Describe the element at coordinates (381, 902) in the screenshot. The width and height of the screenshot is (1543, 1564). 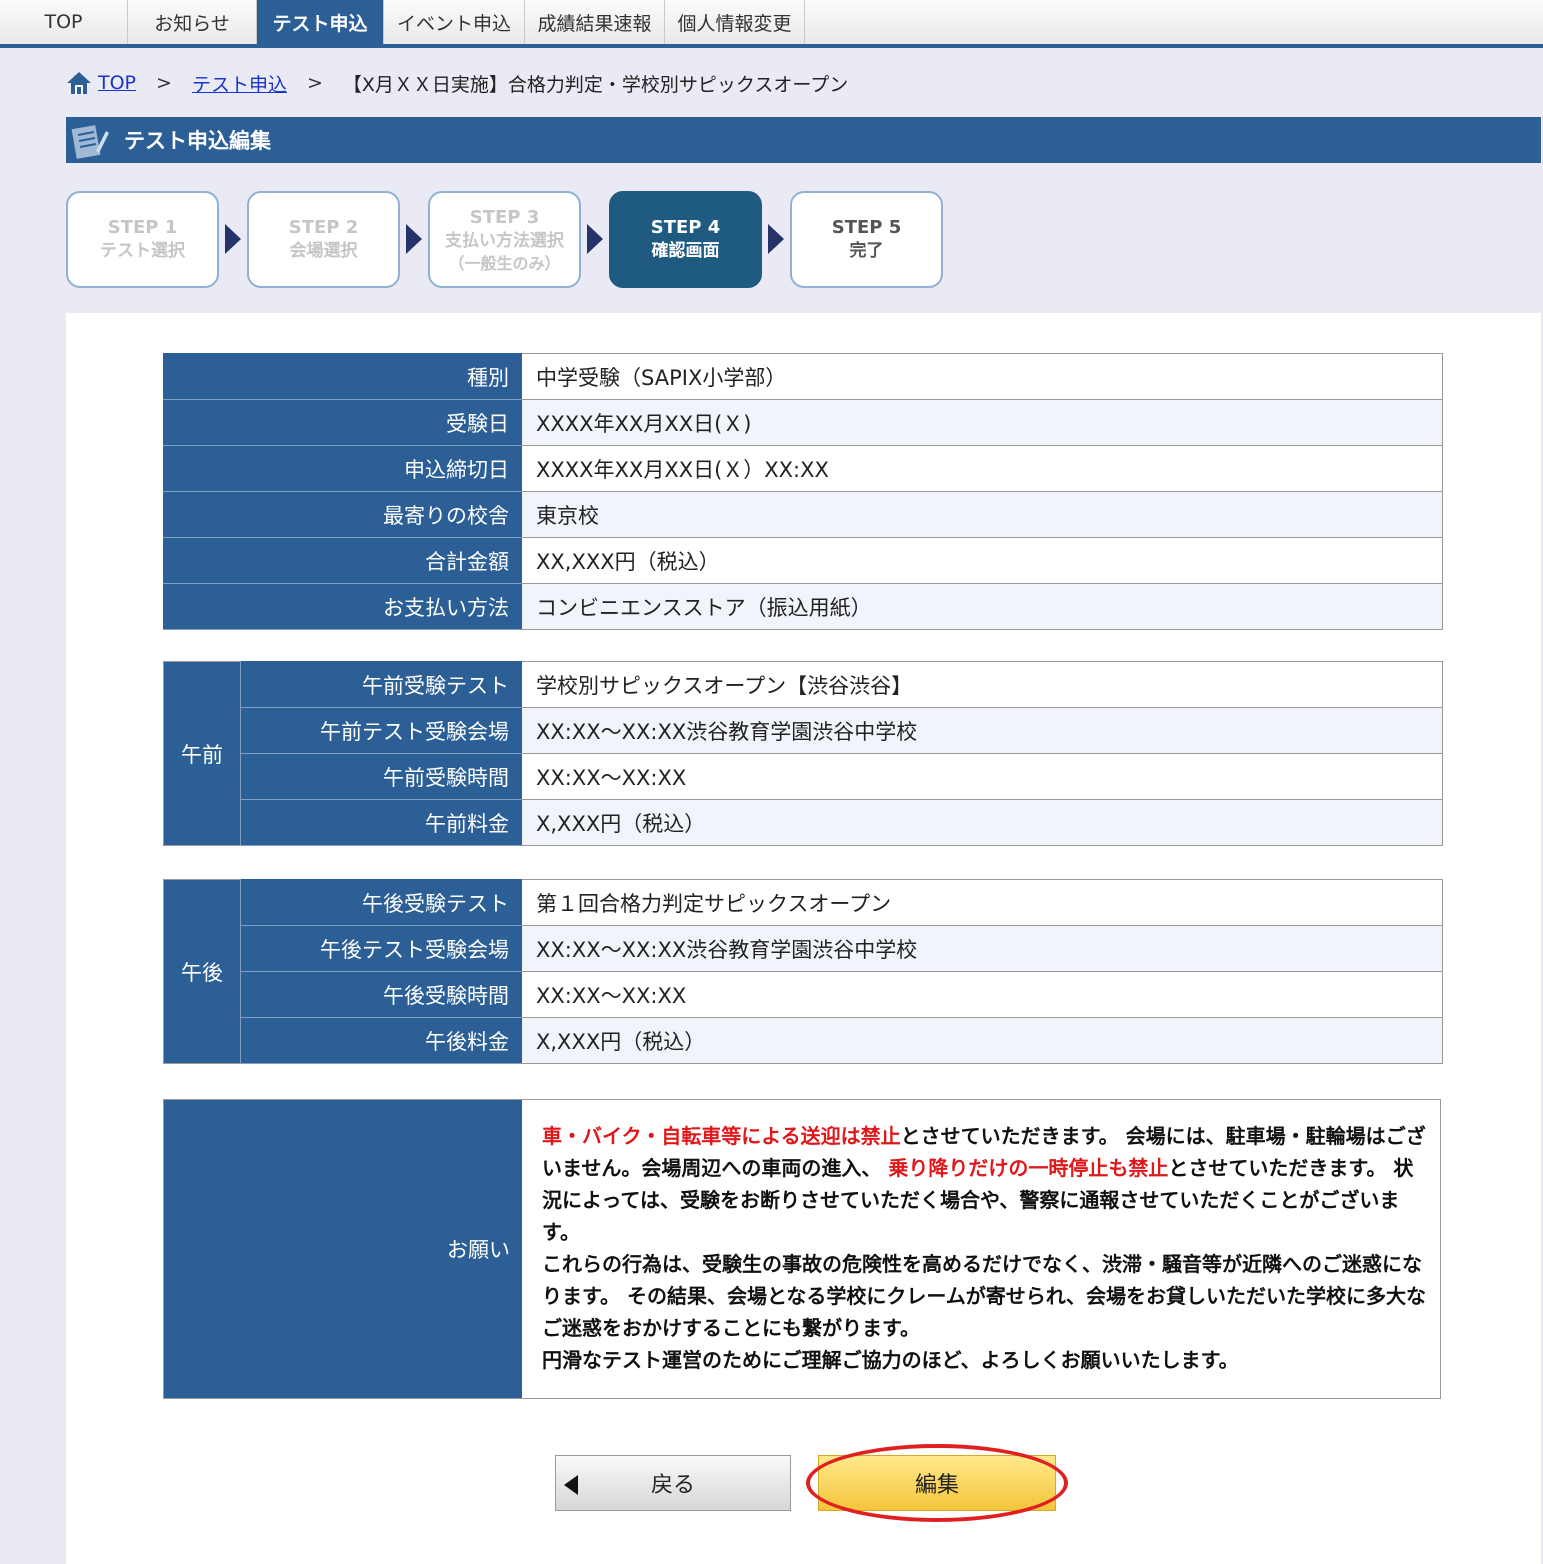
I see `row-label: 午後受験テスト` at that location.